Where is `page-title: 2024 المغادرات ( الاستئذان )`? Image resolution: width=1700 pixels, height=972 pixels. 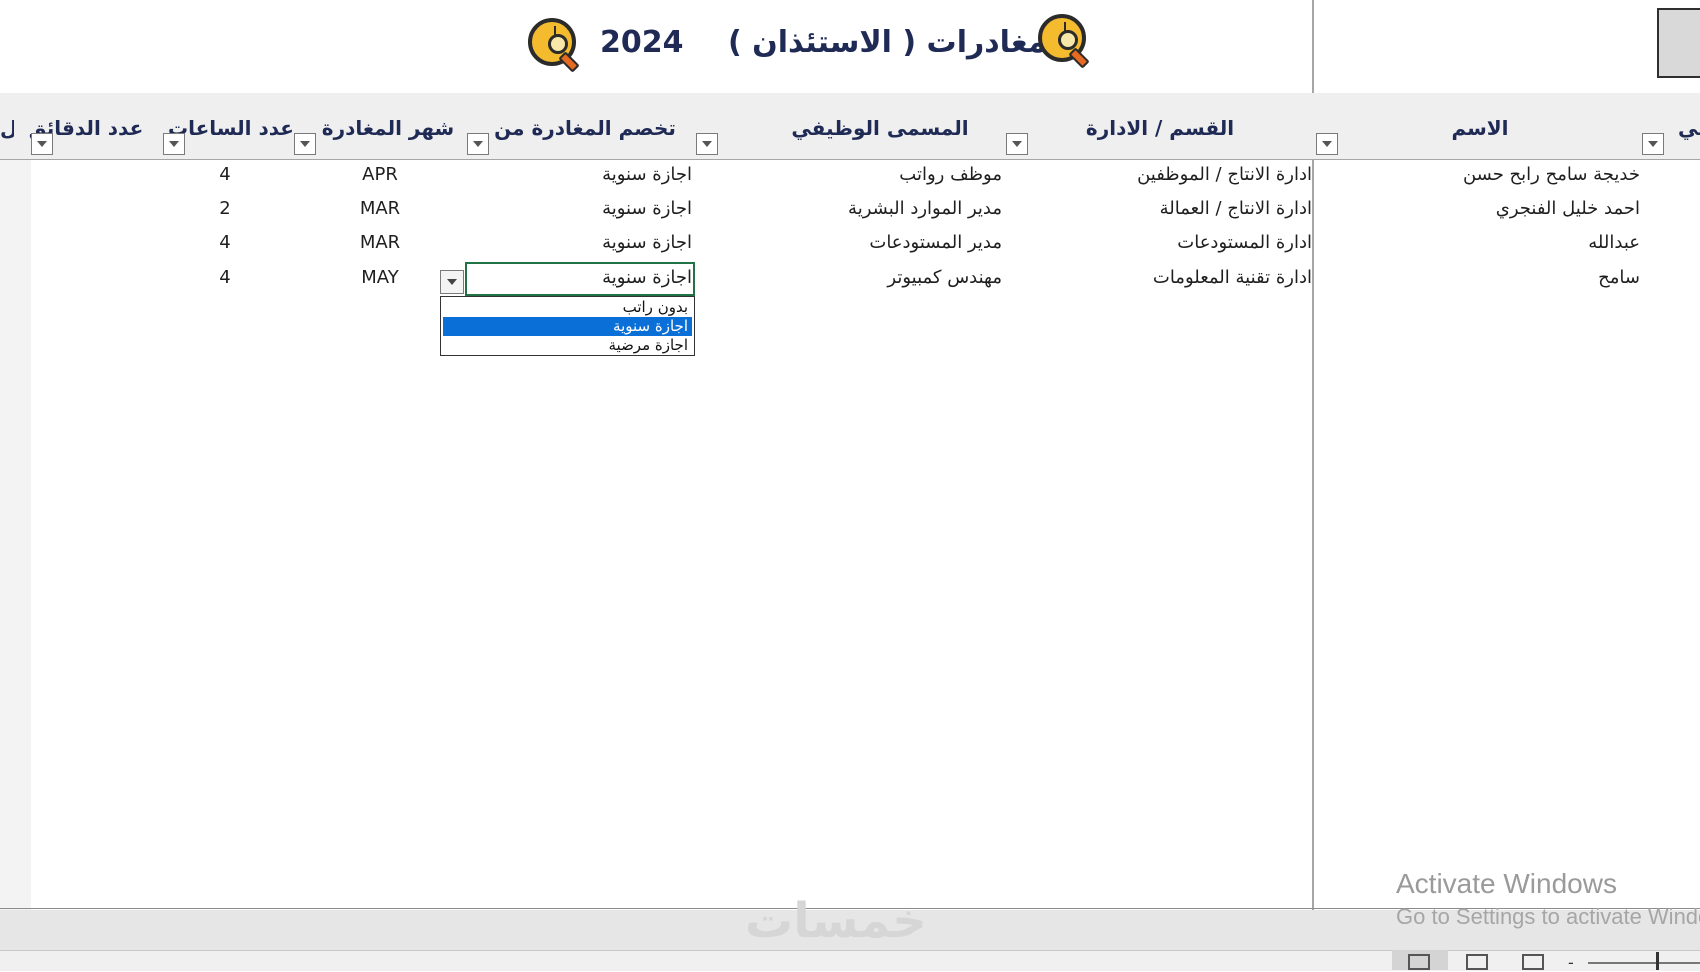
page-title: 2024 المغادرات ( الاستئذان ) is located at coordinates (835, 43).